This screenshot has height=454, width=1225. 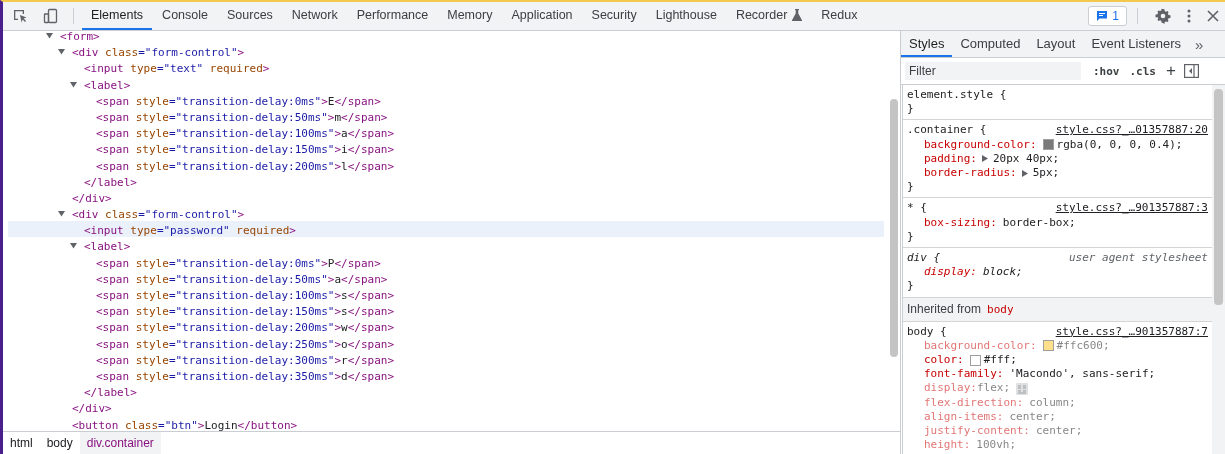 What do you see at coordinates (238, 263) in the screenshot?
I see `dom-node-line: <span style="transition-delay:0ms">P</span>` at bounding box center [238, 263].